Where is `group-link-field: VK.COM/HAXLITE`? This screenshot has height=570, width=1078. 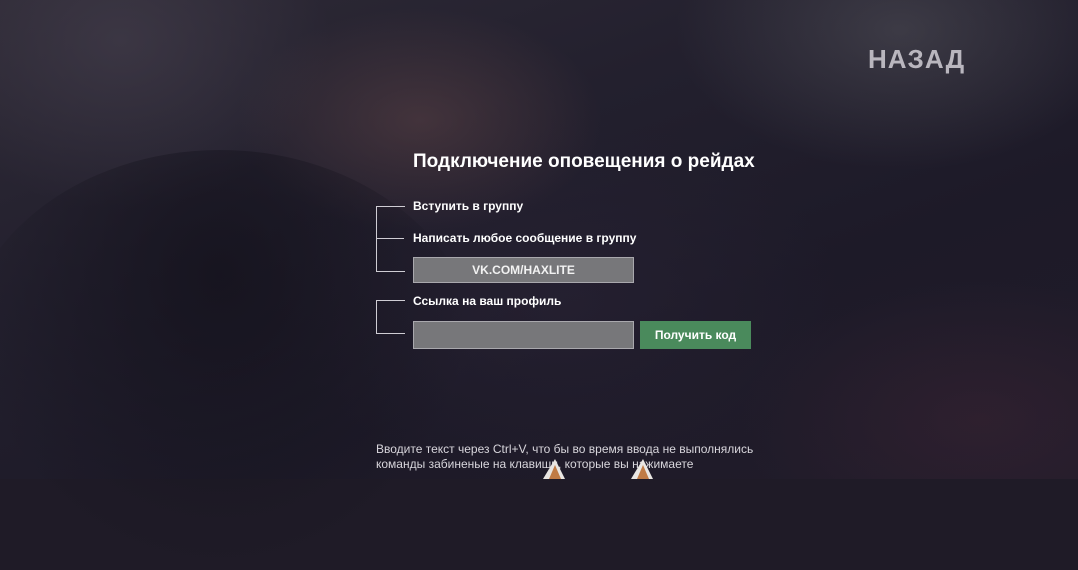 group-link-field: VK.COM/HAXLITE is located at coordinates (523, 270).